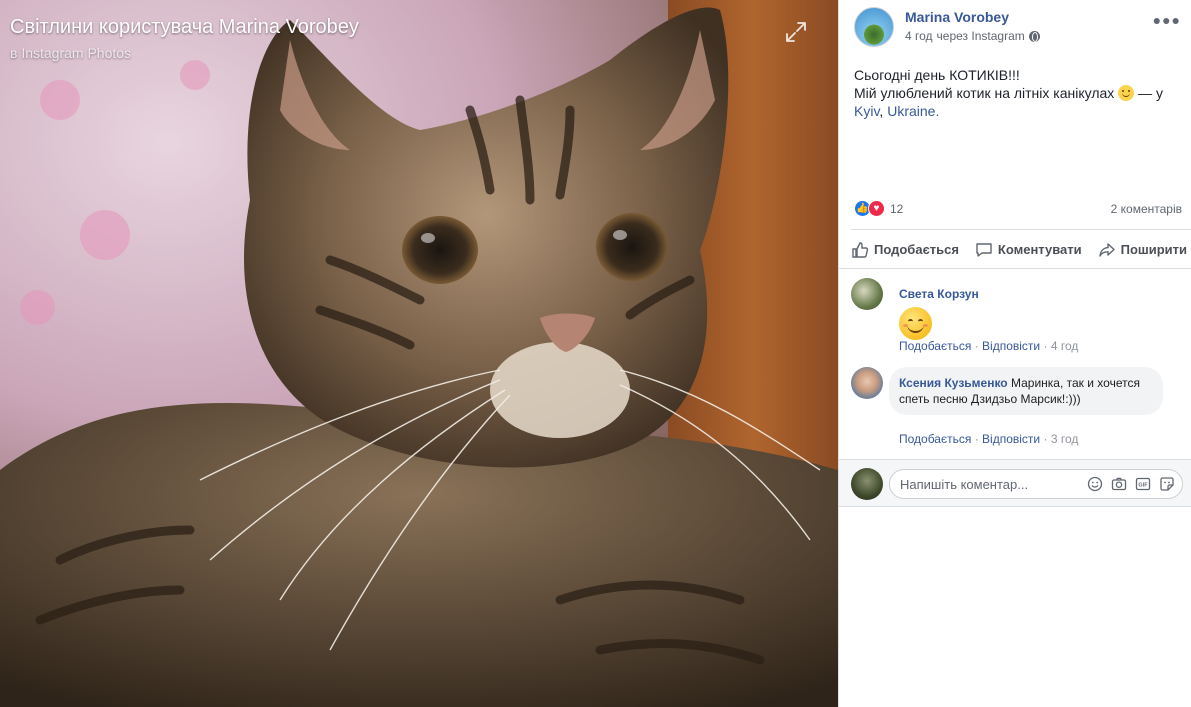 This screenshot has height=707, width=1191. What do you see at coordinates (874, 27) in the screenshot?
I see `author-avatar` at bounding box center [874, 27].